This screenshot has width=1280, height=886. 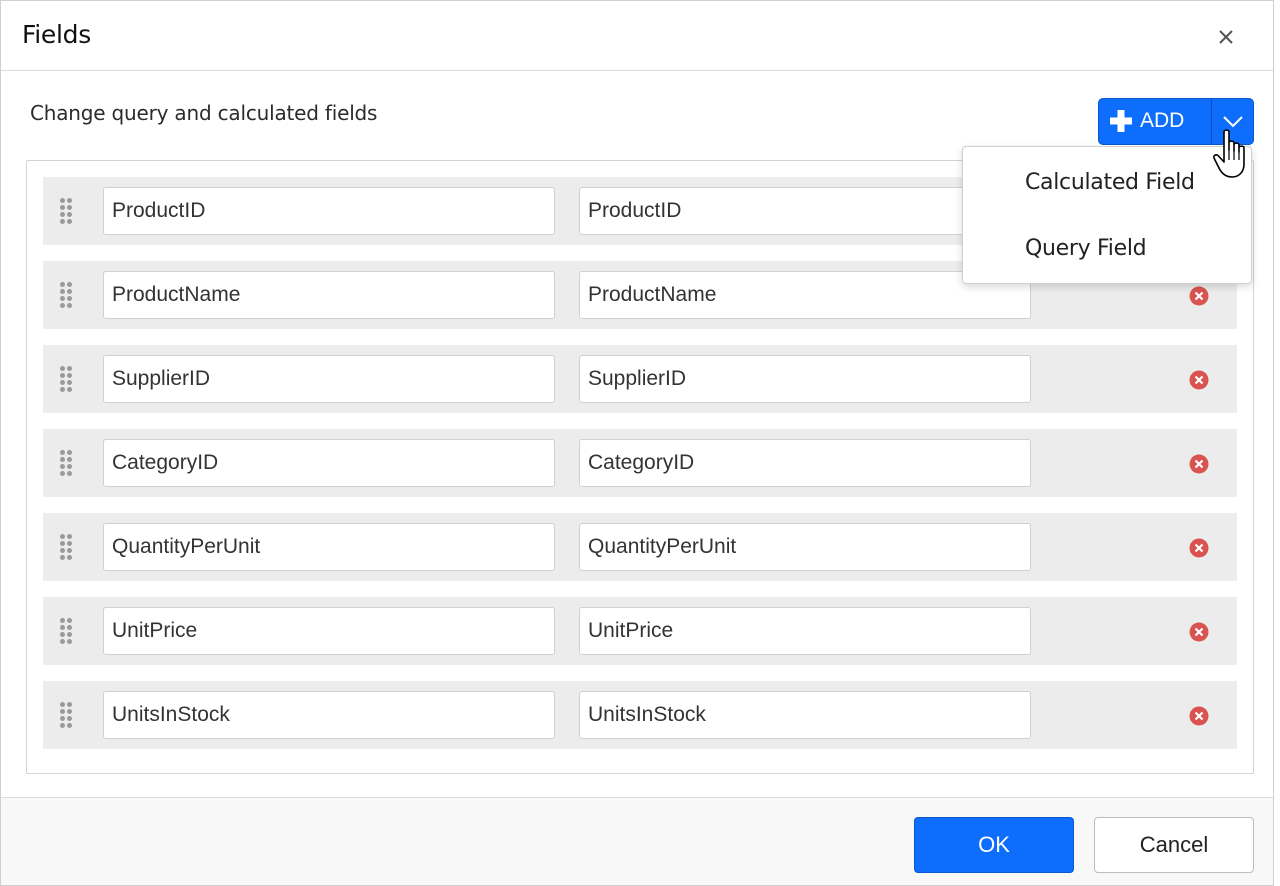 I want to click on add-button: ADD, so click(x=1155, y=121).